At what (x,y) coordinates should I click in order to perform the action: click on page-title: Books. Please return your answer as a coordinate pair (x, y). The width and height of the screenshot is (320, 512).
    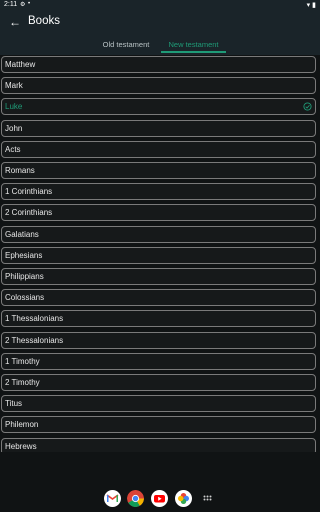
    Looking at the image, I should click on (44, 21).